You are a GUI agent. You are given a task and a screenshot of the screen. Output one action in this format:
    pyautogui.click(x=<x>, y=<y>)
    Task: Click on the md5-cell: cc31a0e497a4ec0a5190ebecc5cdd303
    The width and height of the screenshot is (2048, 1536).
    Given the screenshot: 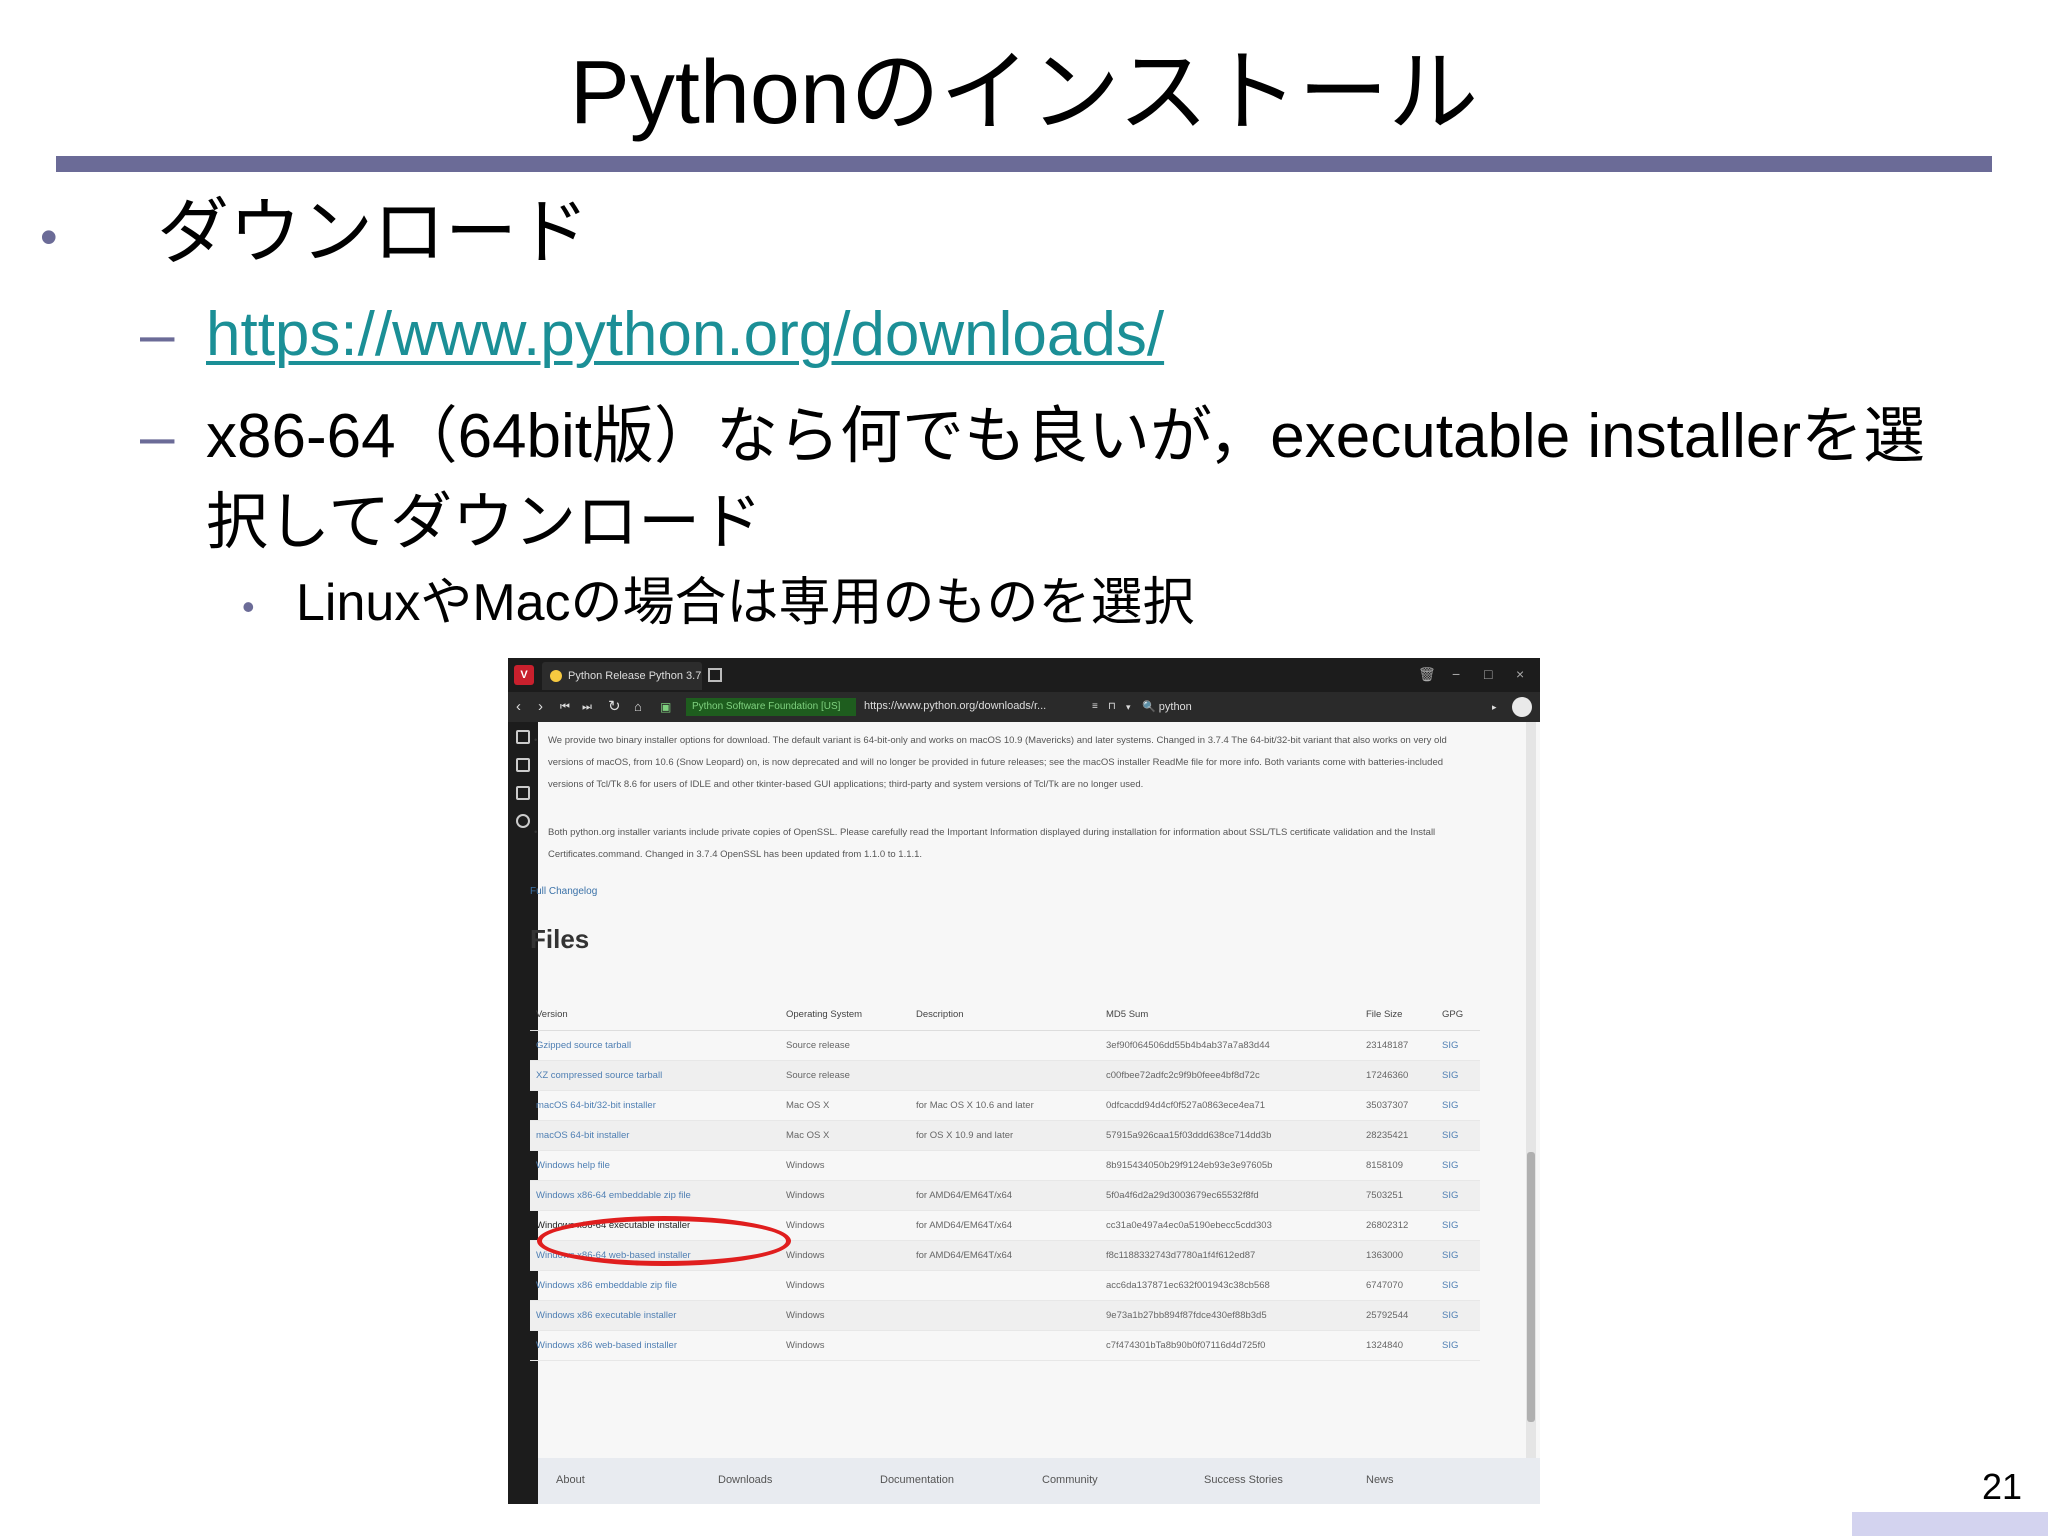 What is the action you would take?
    pyautogui.click(x=1230, y=1225)
    